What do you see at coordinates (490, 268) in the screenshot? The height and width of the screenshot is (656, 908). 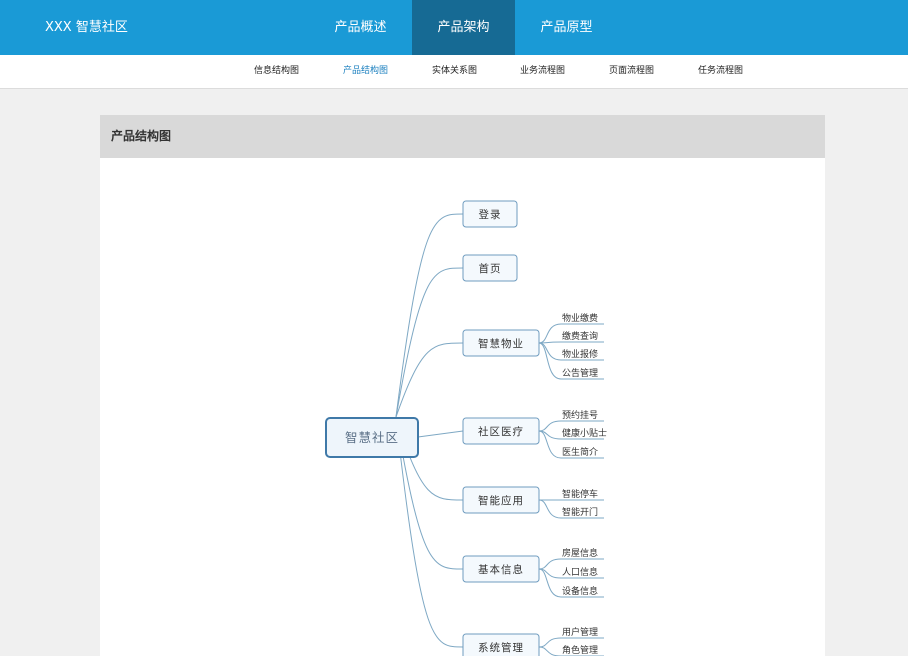 I see `branch-node-label: 首页` at bounding box center [490, 268].